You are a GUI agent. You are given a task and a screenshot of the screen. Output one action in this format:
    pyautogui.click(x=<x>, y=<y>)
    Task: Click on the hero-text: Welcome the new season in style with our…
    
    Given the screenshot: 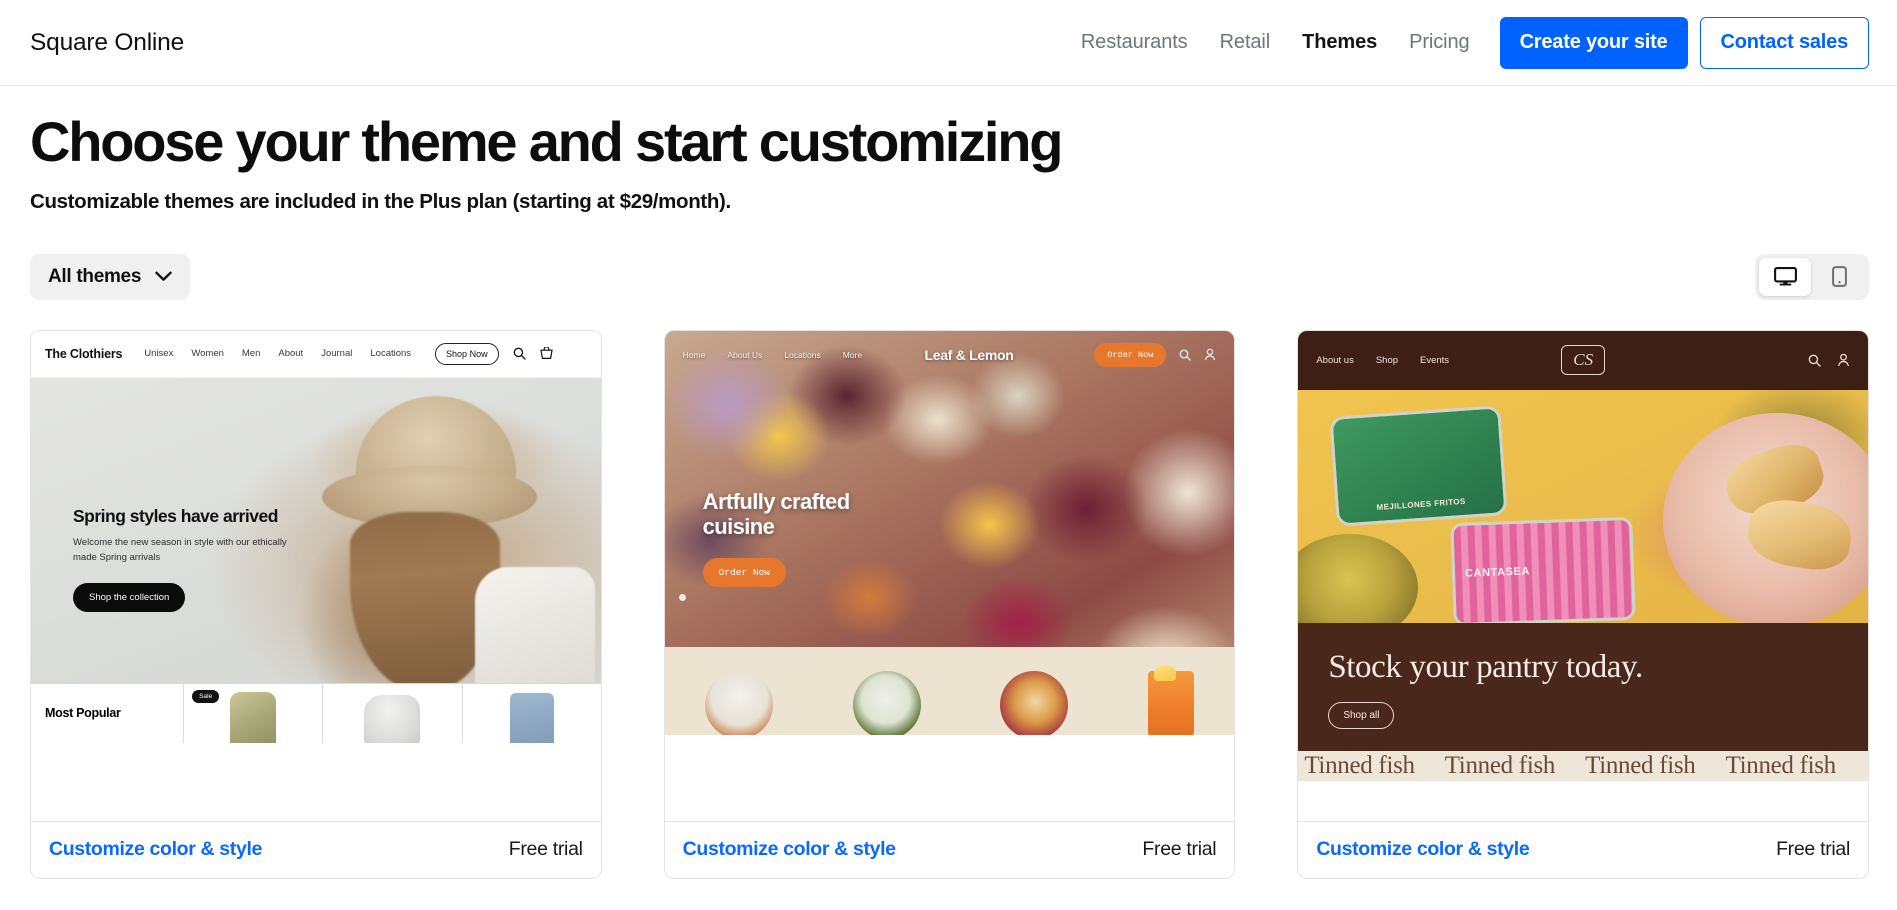 What is the action you would take?
    pyautogui.click(x=180, y=550)
    